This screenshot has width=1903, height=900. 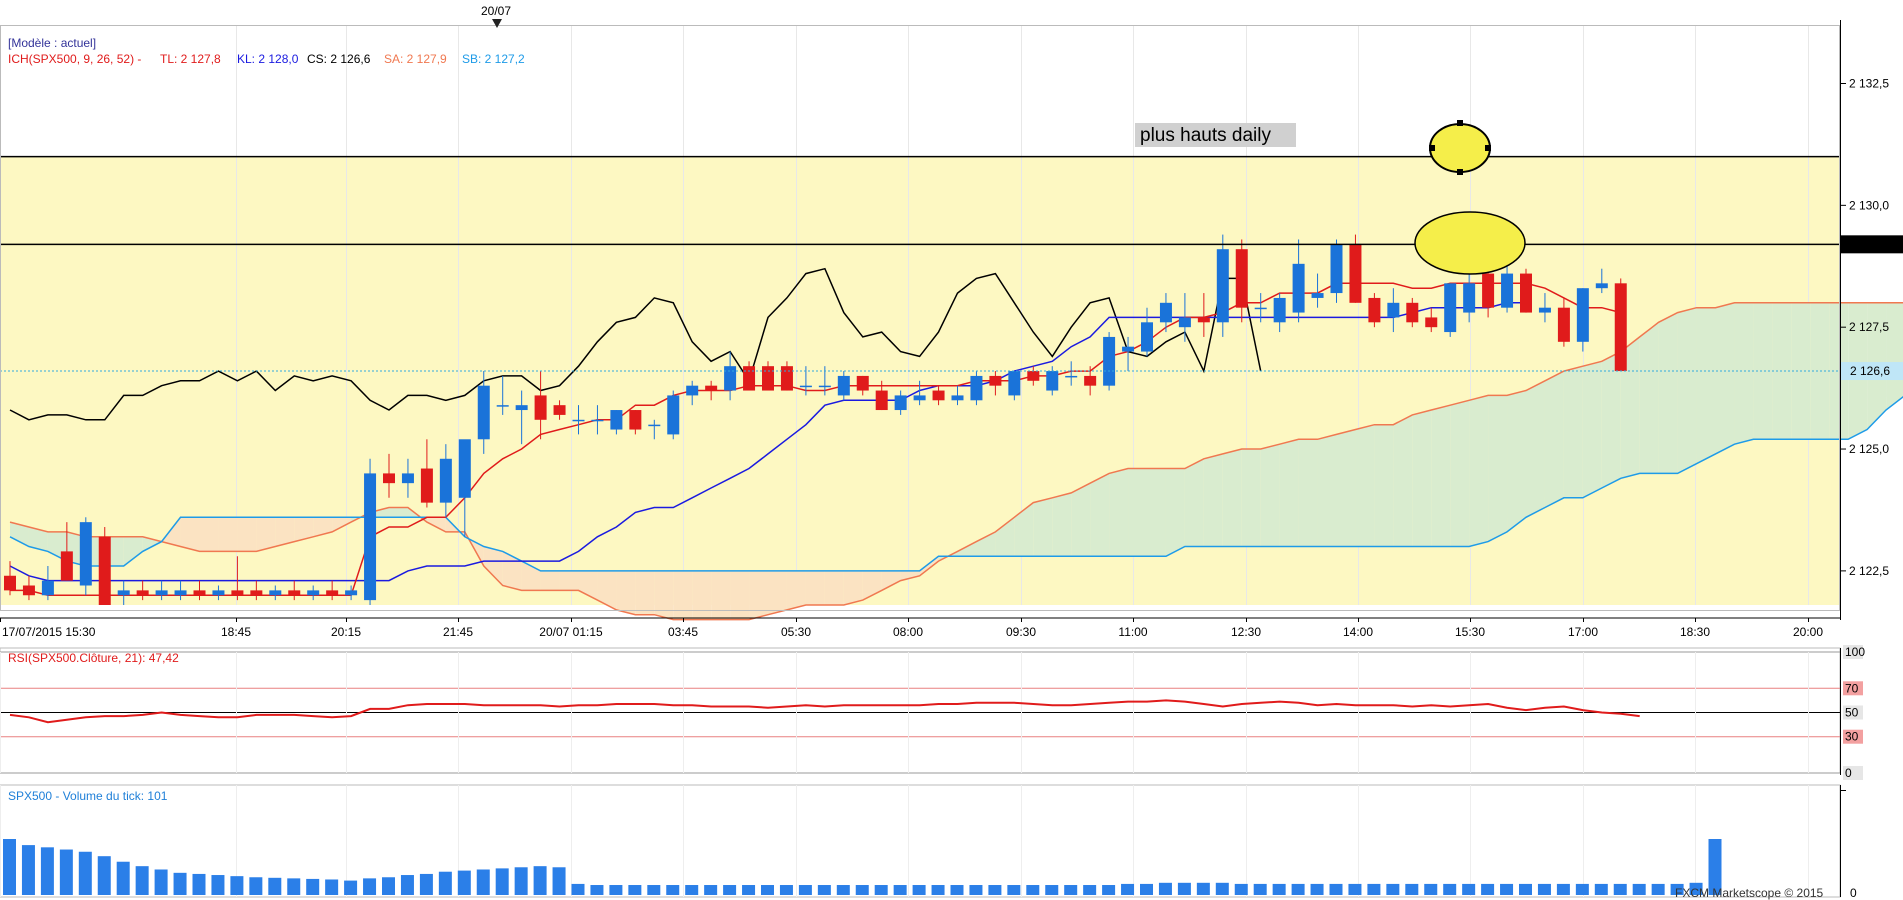 What do you see at coordinates (1869, 327) in the screenshot?
I see `price-tick-label: 2 127,5` at bounding box center [1869, 327].